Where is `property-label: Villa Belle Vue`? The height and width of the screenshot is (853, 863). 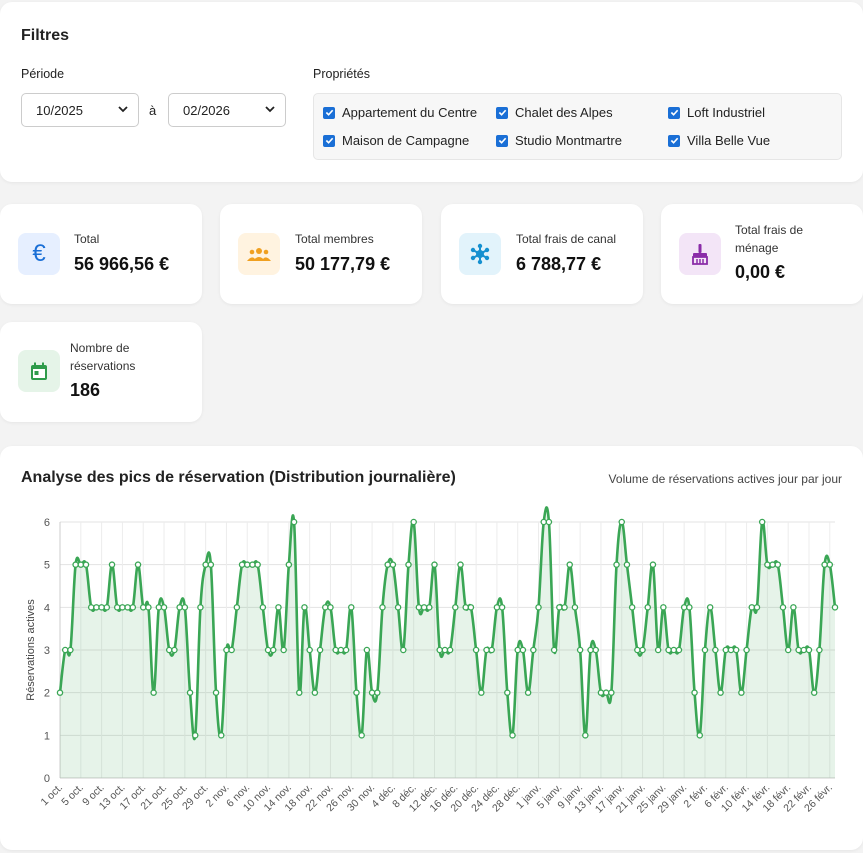 property-label: Villa Belle Vue is located at coordinates (729, 140).